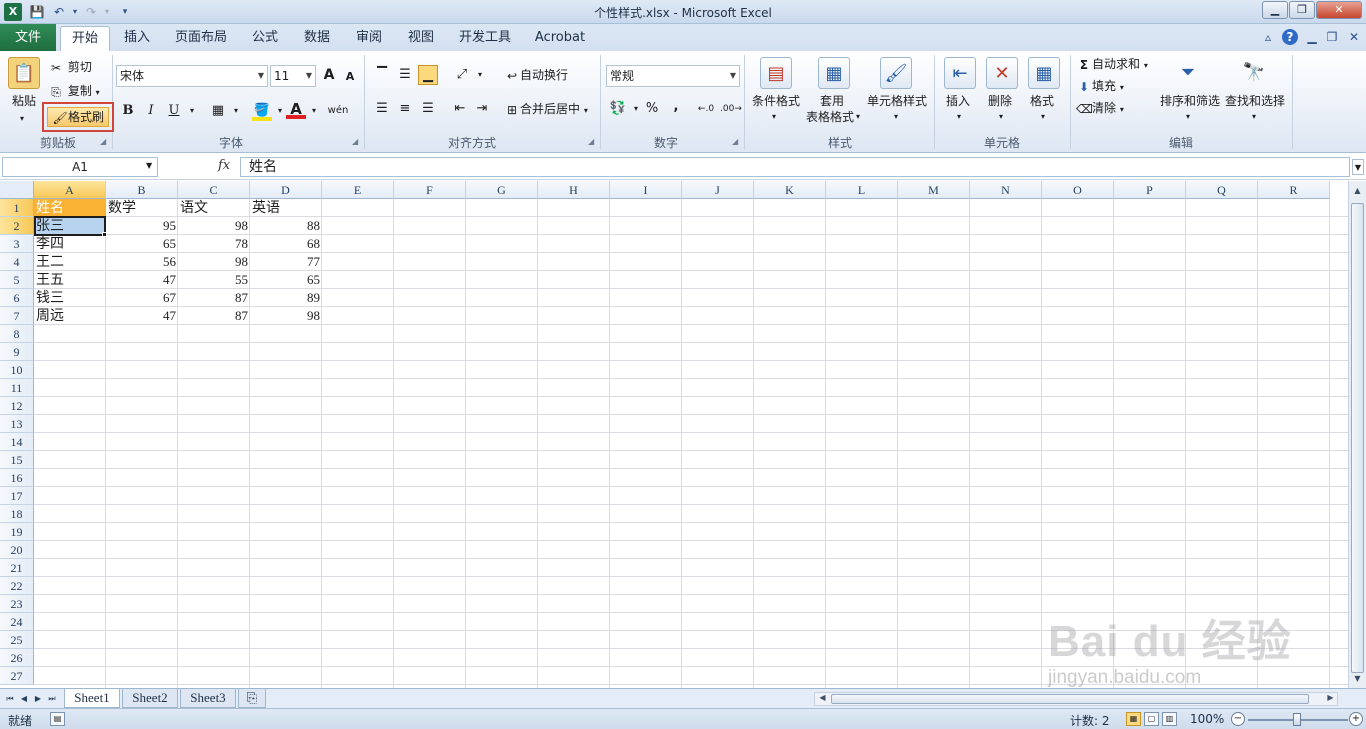 This screenshot has height=729, width=1366. What do you see at coordinates (214, 244) in the screenshot?
I see `table-cell: 78` at bounding box center [214, 244].